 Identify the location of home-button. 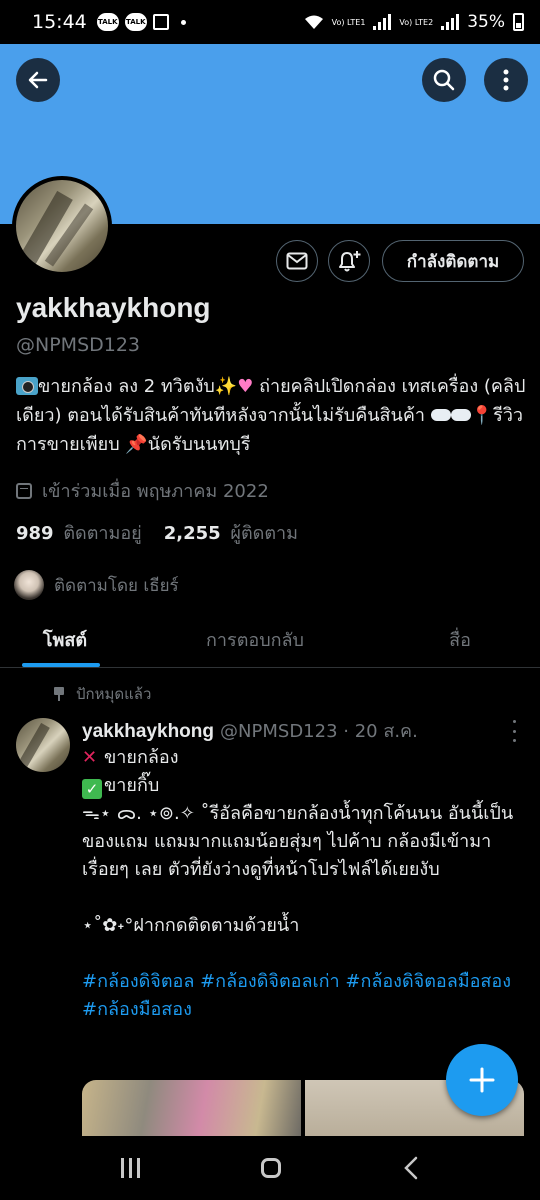
(271, 1168).